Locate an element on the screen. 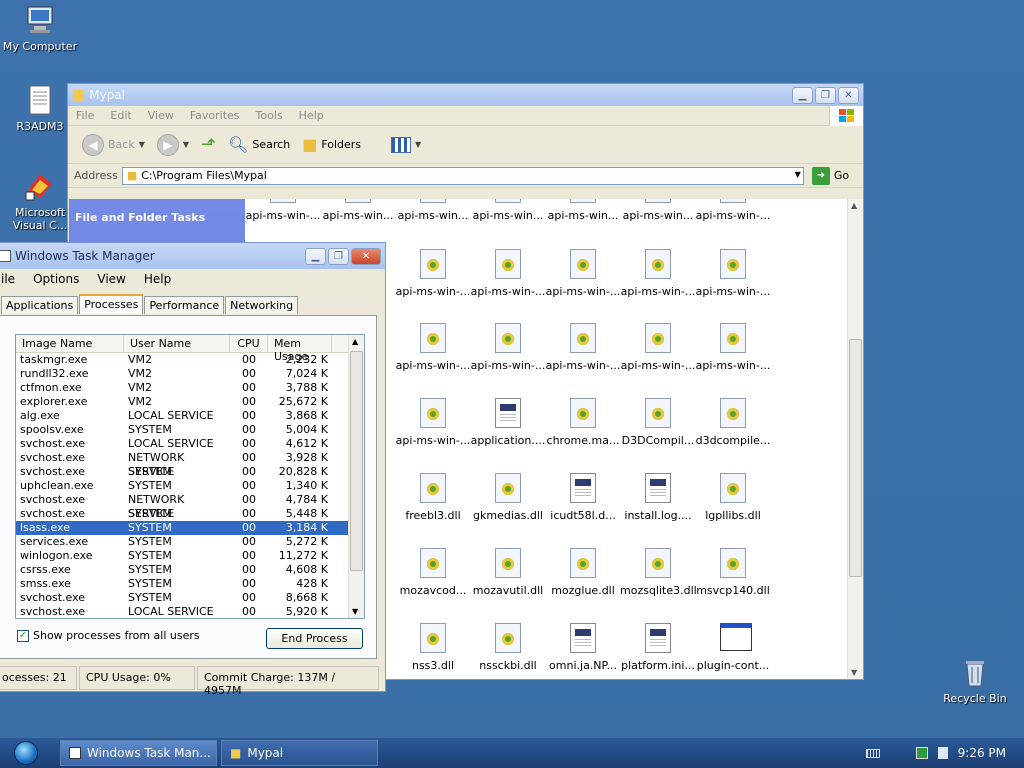 This screenshot has height=768, width=1024. table-row: services.exe SYSTEM 00 5,272 K is located at coordinates (190, 542).